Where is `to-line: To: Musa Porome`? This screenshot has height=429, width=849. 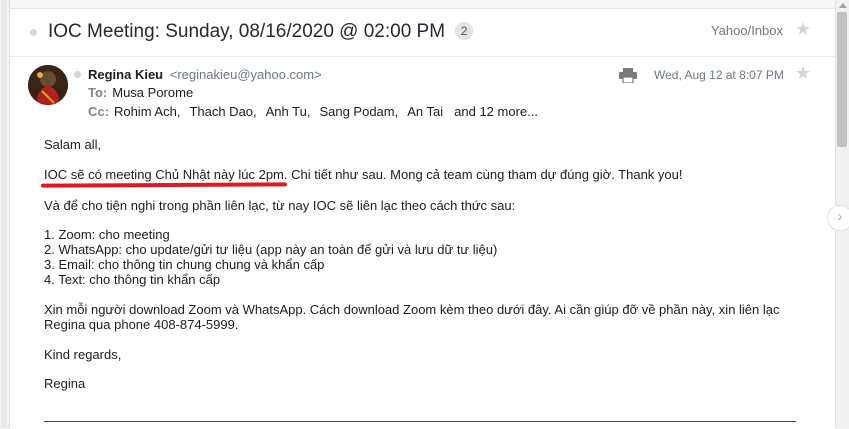 to-line: To: Musa Porome is located at coordinates (140, 92).